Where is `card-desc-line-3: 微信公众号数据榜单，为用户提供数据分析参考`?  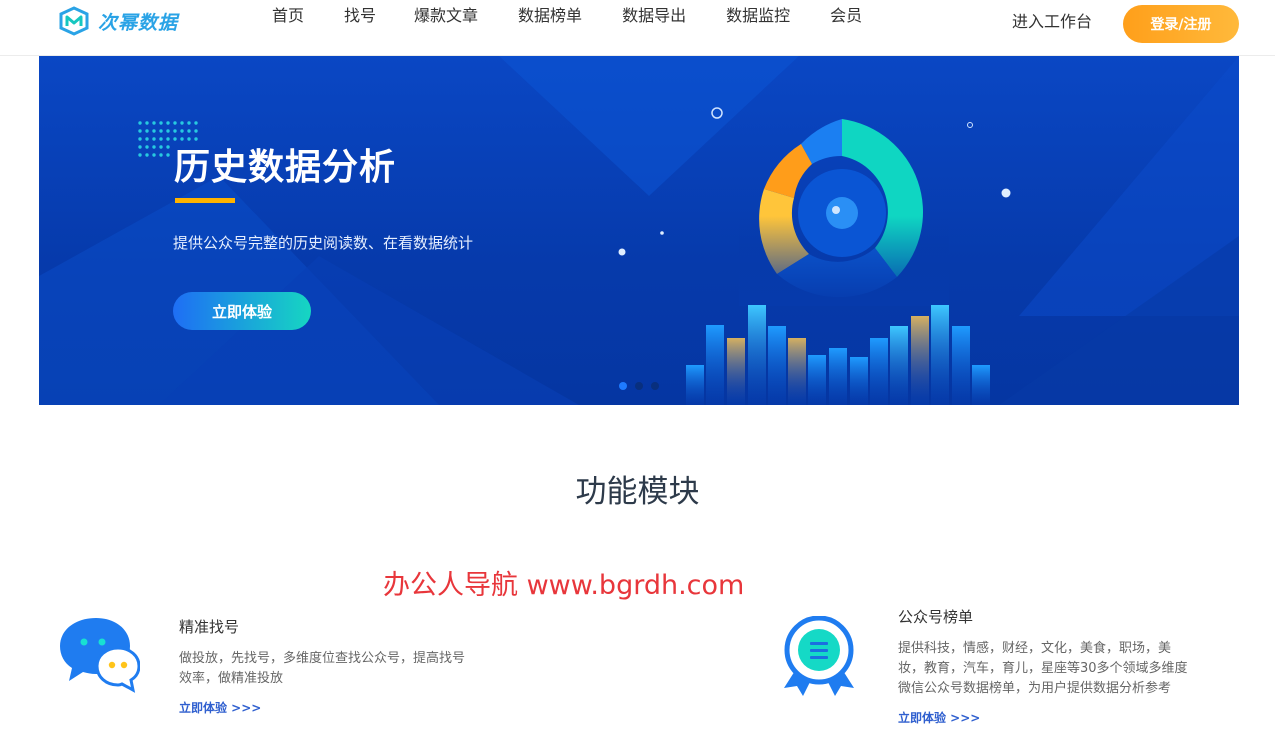
card-desc-line-3: 微信公众号数据榜单，为用户提供数据分析参考 is located at coordinates (1035, 688).